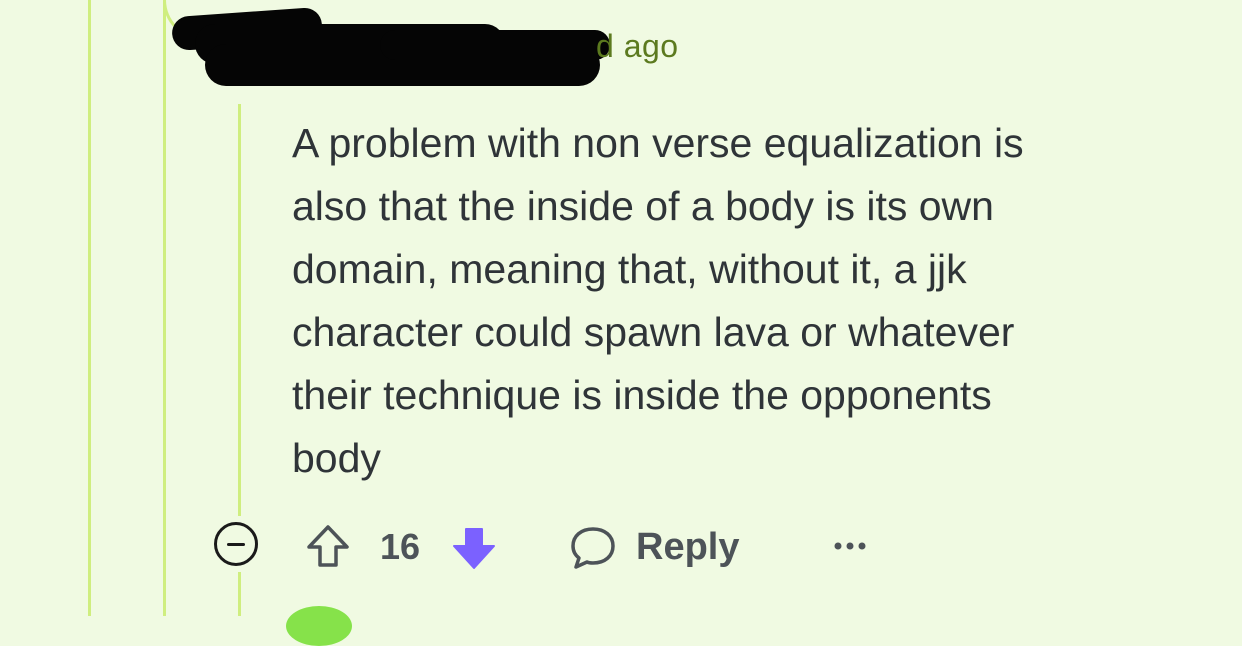 This screenshot has height=646, width=1242. Describe the element at coordinates (236, 544) in the screenshot. I see `collapse-minus-icon` at that location.